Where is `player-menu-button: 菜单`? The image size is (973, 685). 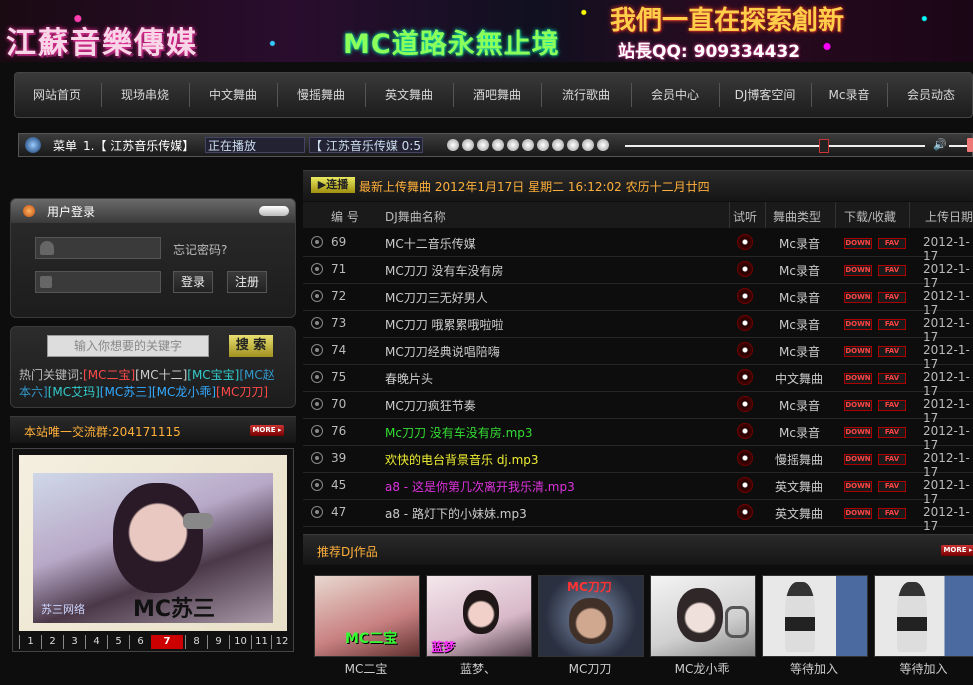
player-menu-button: 菜单 is located at coordinates (65, 145).